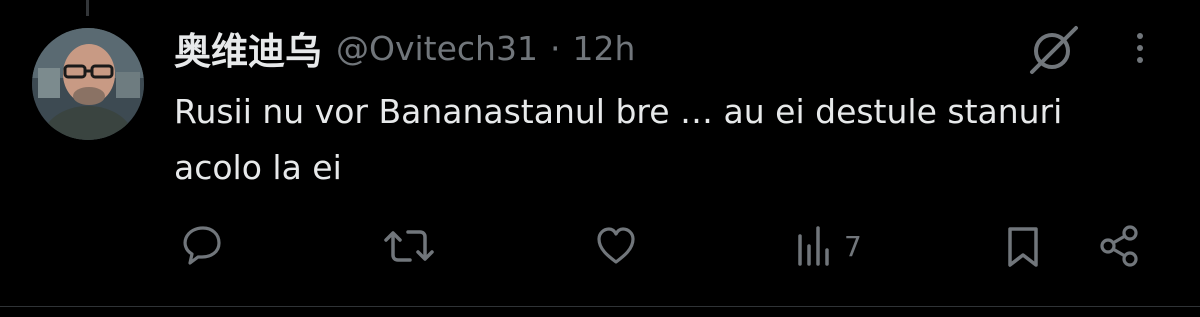  Describe the element at coordinates (1054, 49) in the screenshot. I see `grok-icon` at that location.